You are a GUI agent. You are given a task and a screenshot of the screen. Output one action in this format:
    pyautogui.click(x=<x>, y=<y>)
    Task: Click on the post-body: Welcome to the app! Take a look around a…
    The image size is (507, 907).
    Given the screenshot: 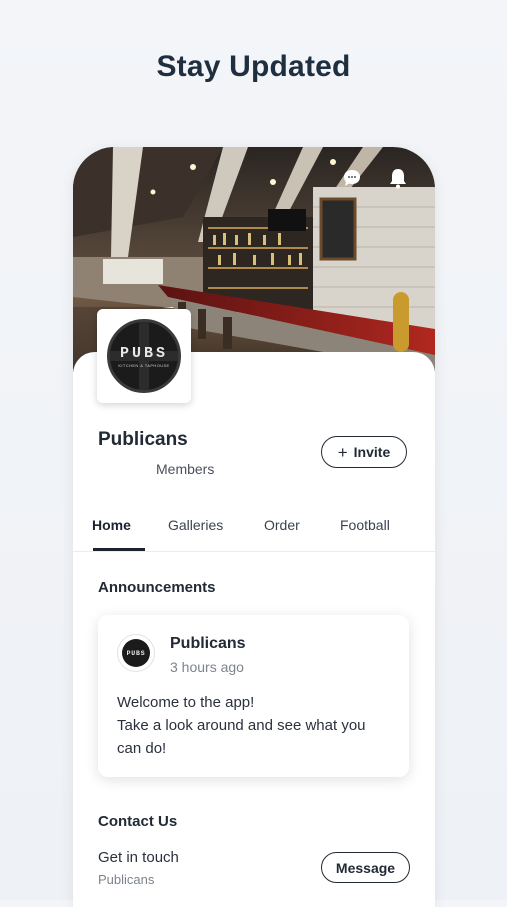 What is the action you would take?
    pyautogui.click(x=257, y=725)
    